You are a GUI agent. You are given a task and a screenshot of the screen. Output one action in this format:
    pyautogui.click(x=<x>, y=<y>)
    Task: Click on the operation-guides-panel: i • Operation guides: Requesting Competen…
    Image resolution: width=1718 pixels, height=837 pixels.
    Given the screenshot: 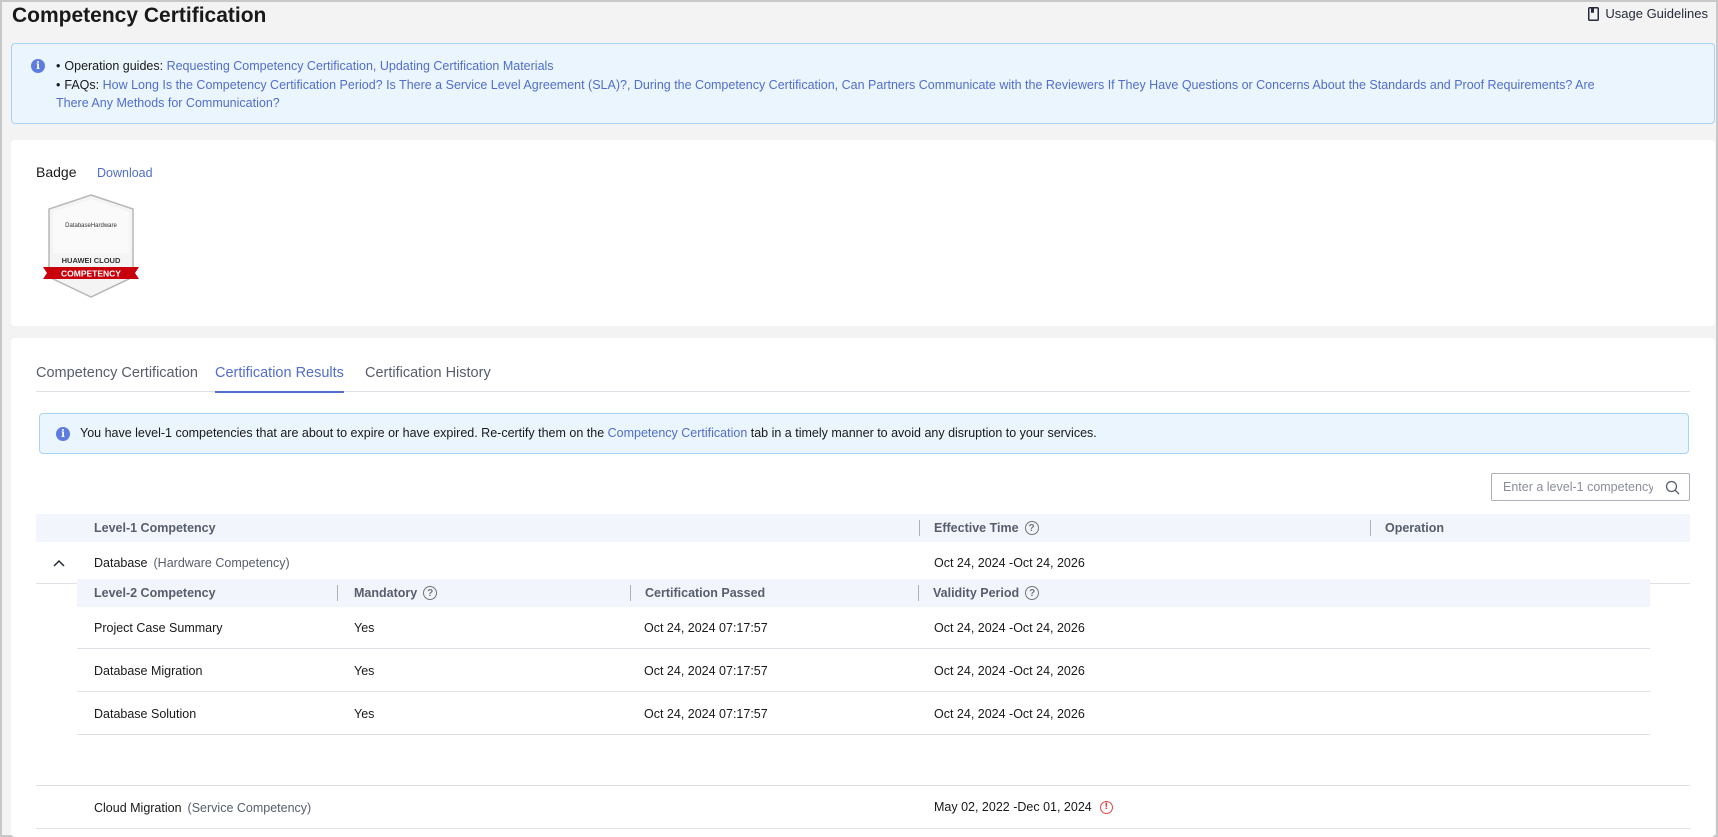 What is the action you would take?
    pyautogui.click(x=863, y=83)
    